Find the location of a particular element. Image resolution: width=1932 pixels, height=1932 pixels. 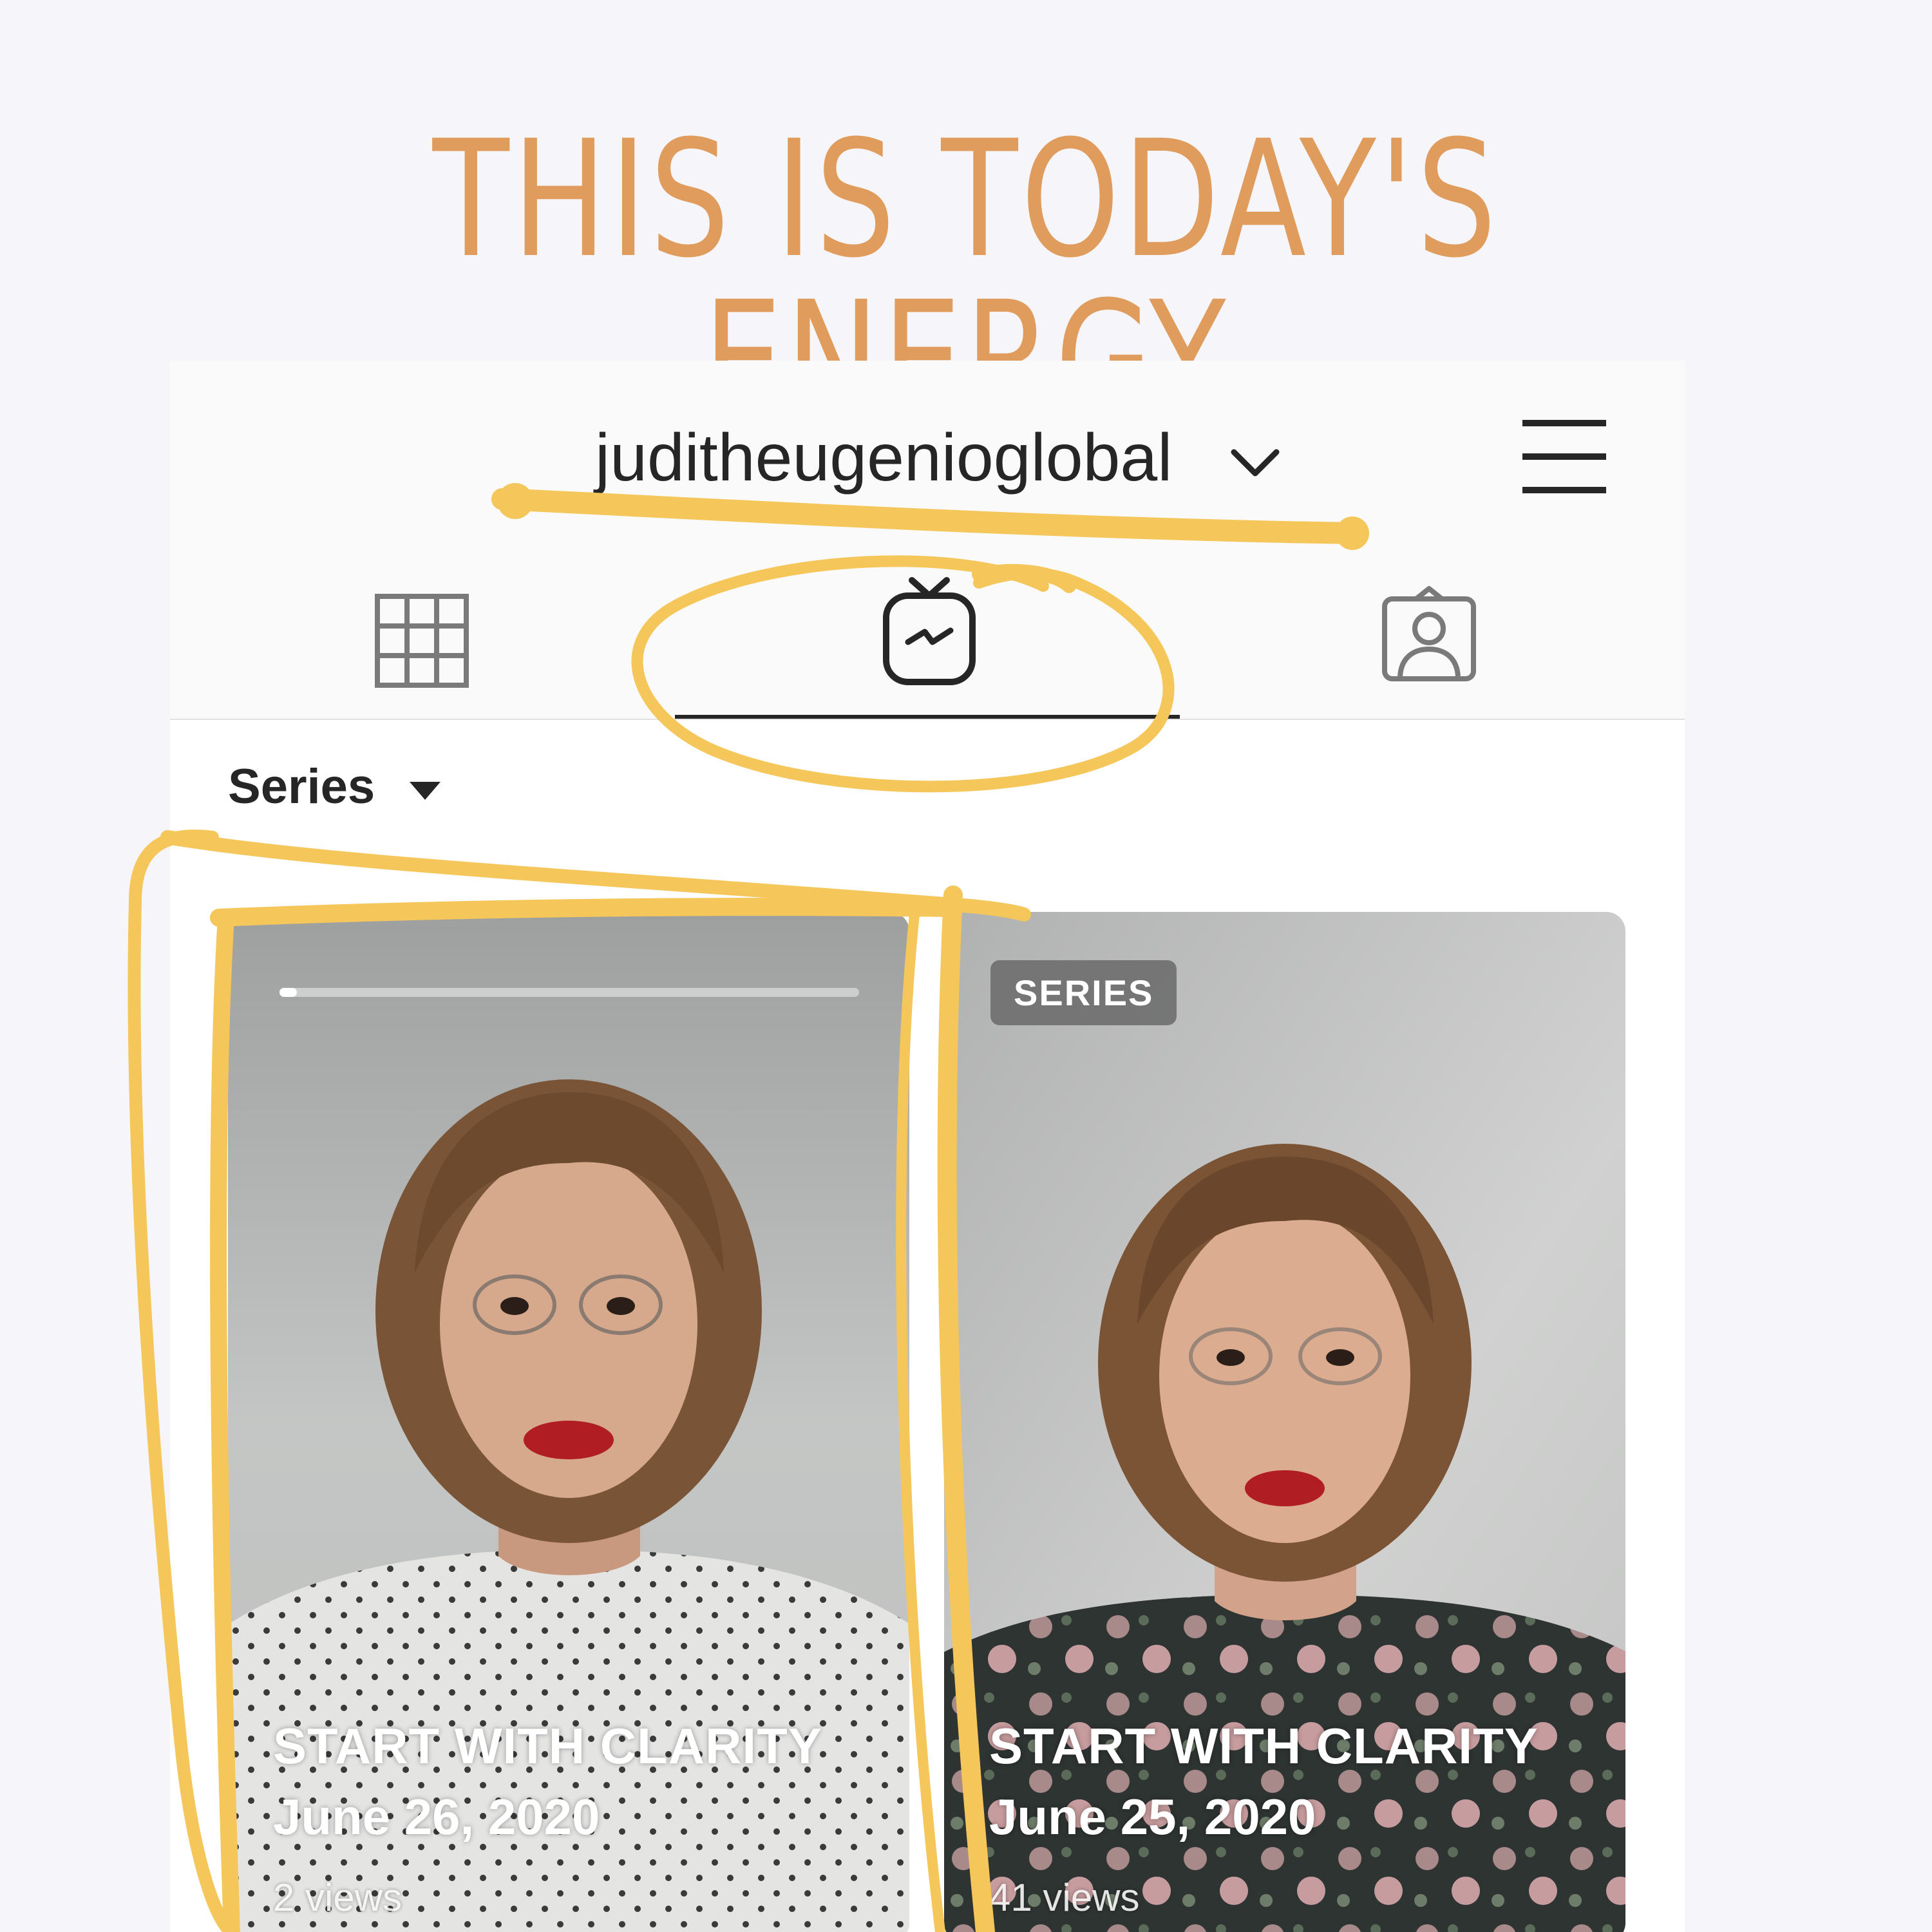

video-progress-fill is located at coordinates (288, 993).